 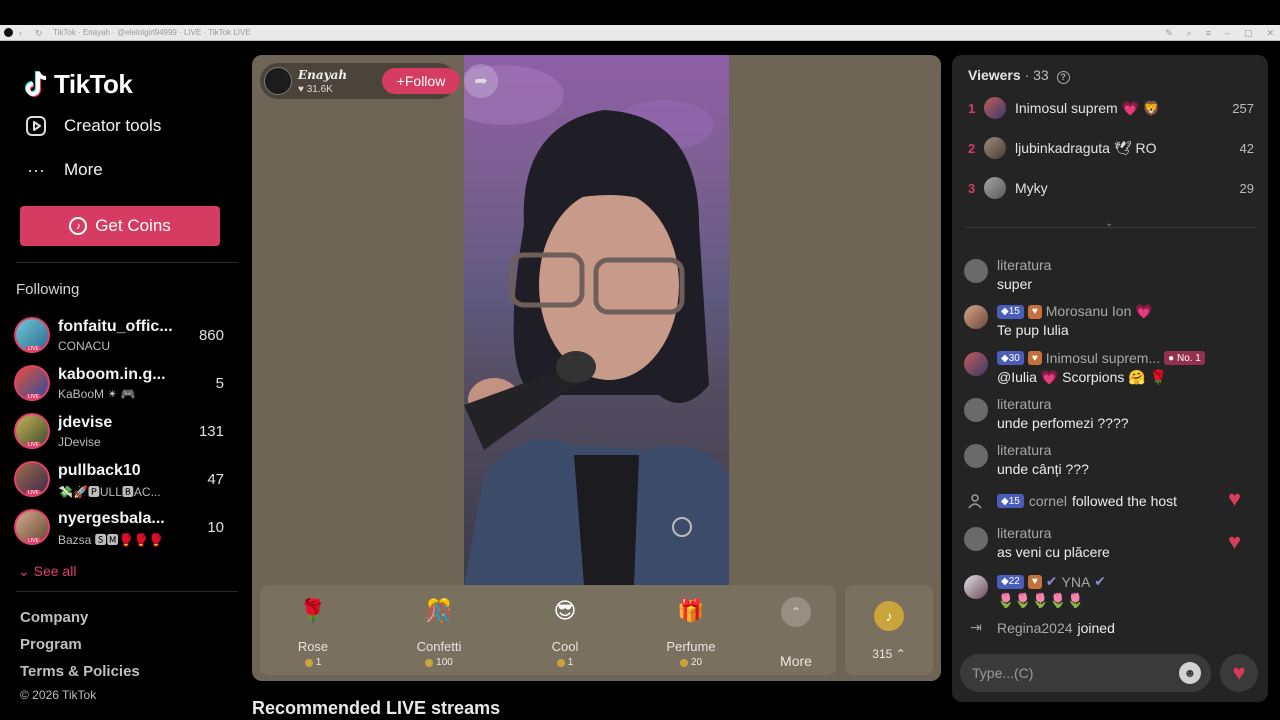 I want to click on gift-price-value: 1, so click(x=318, y=662).